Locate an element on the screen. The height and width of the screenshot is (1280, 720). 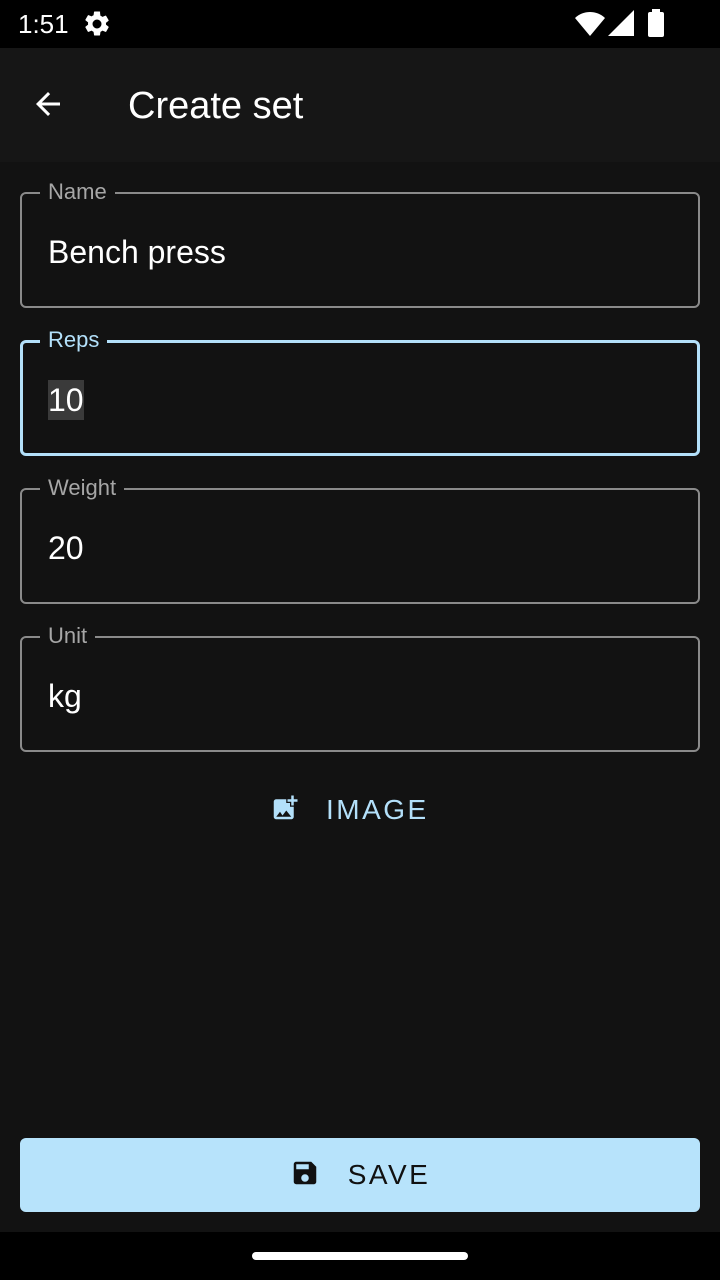
back-button is located at coordinates (48, 106).